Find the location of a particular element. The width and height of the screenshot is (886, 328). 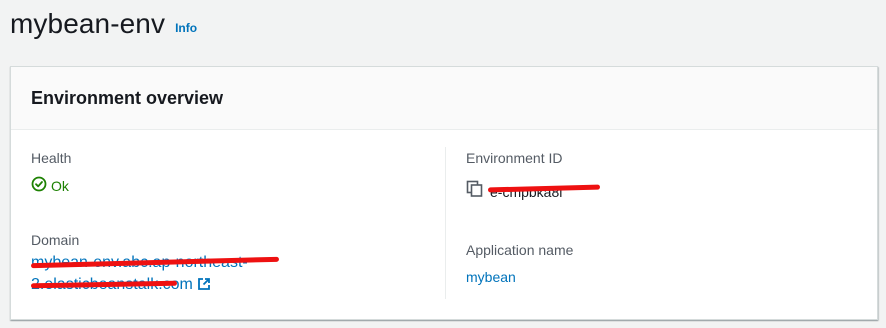

health-status: Ok is located at coordinates (51, 186).